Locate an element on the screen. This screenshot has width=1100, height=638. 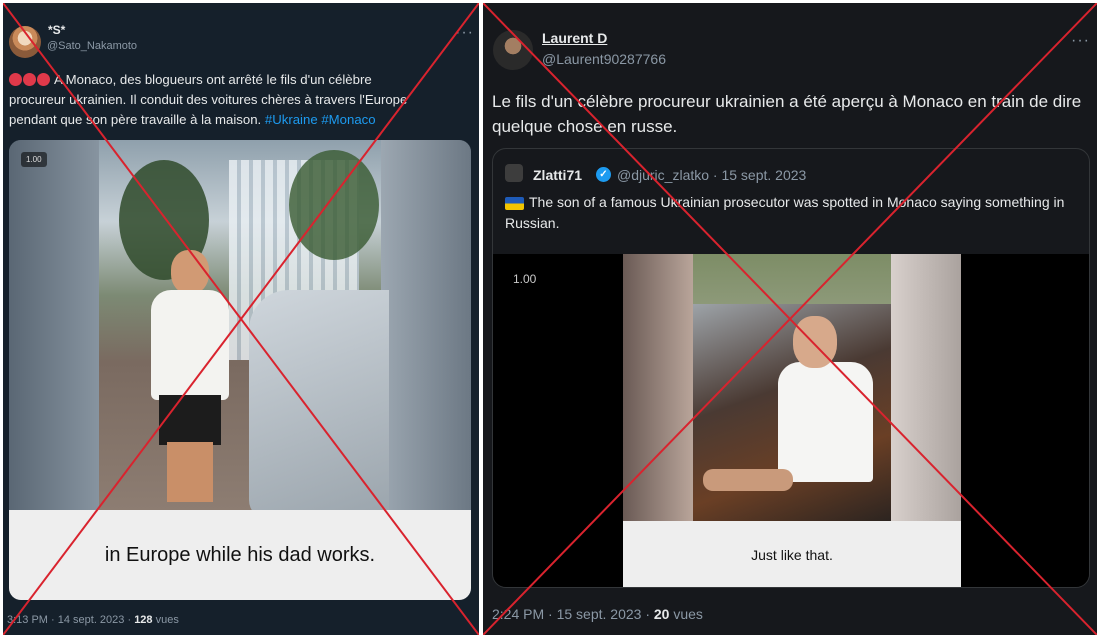
verified-badge-icon: ✓ is located at coordinates (603, 174).